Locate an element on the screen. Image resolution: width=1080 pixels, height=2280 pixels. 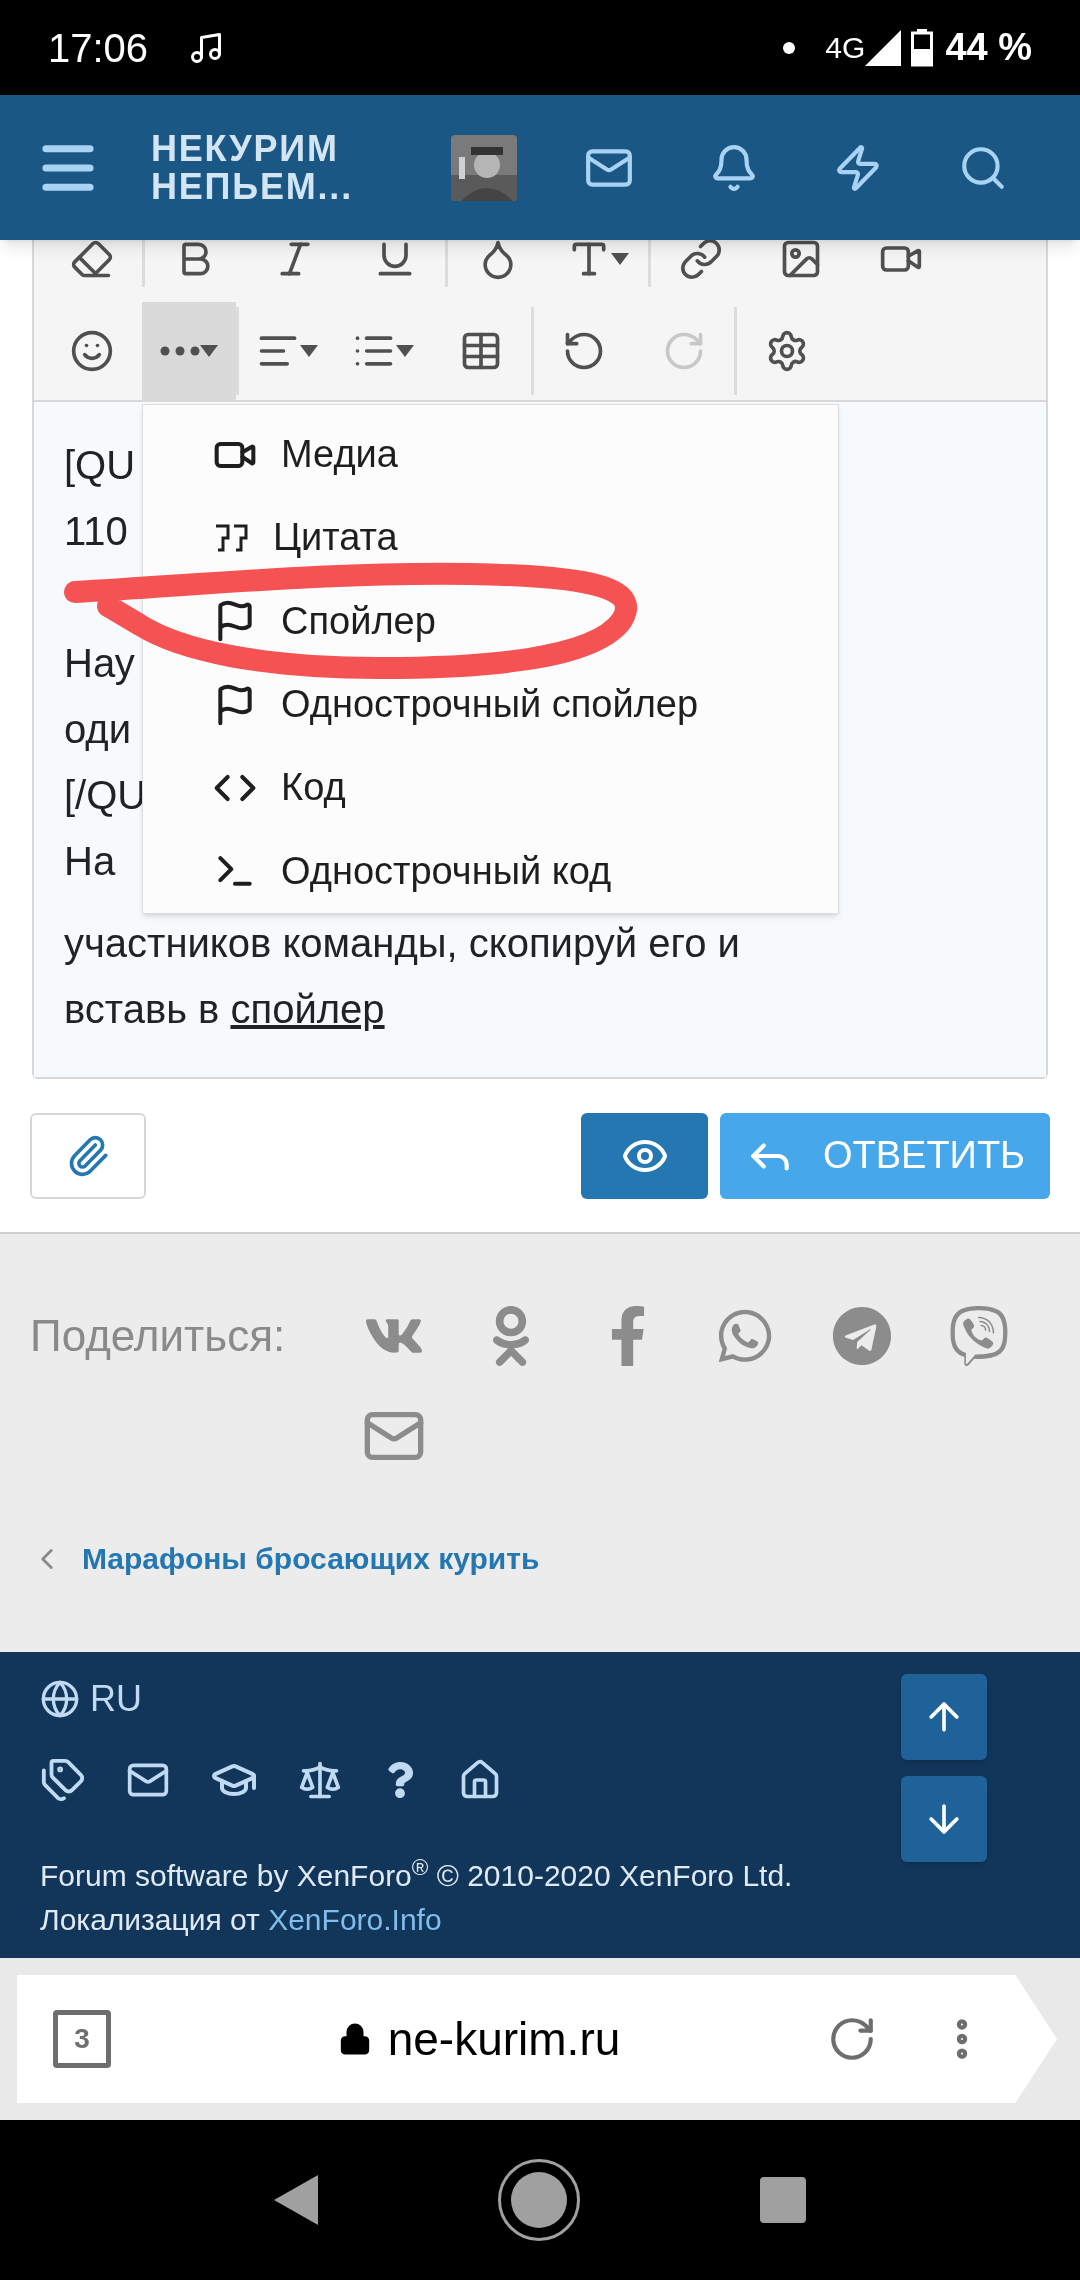
site-logo-line: НЕКУРИМ is located at coordinates (252, 148).